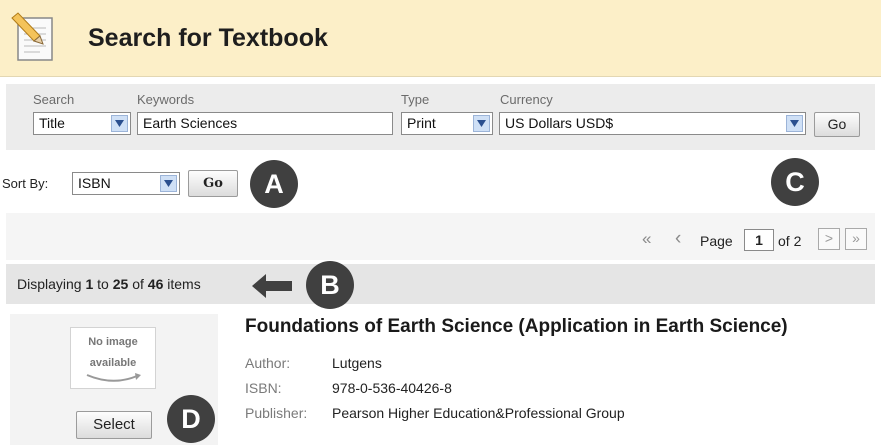  I want to click on sort-go-button: Go, so click(213, 183).